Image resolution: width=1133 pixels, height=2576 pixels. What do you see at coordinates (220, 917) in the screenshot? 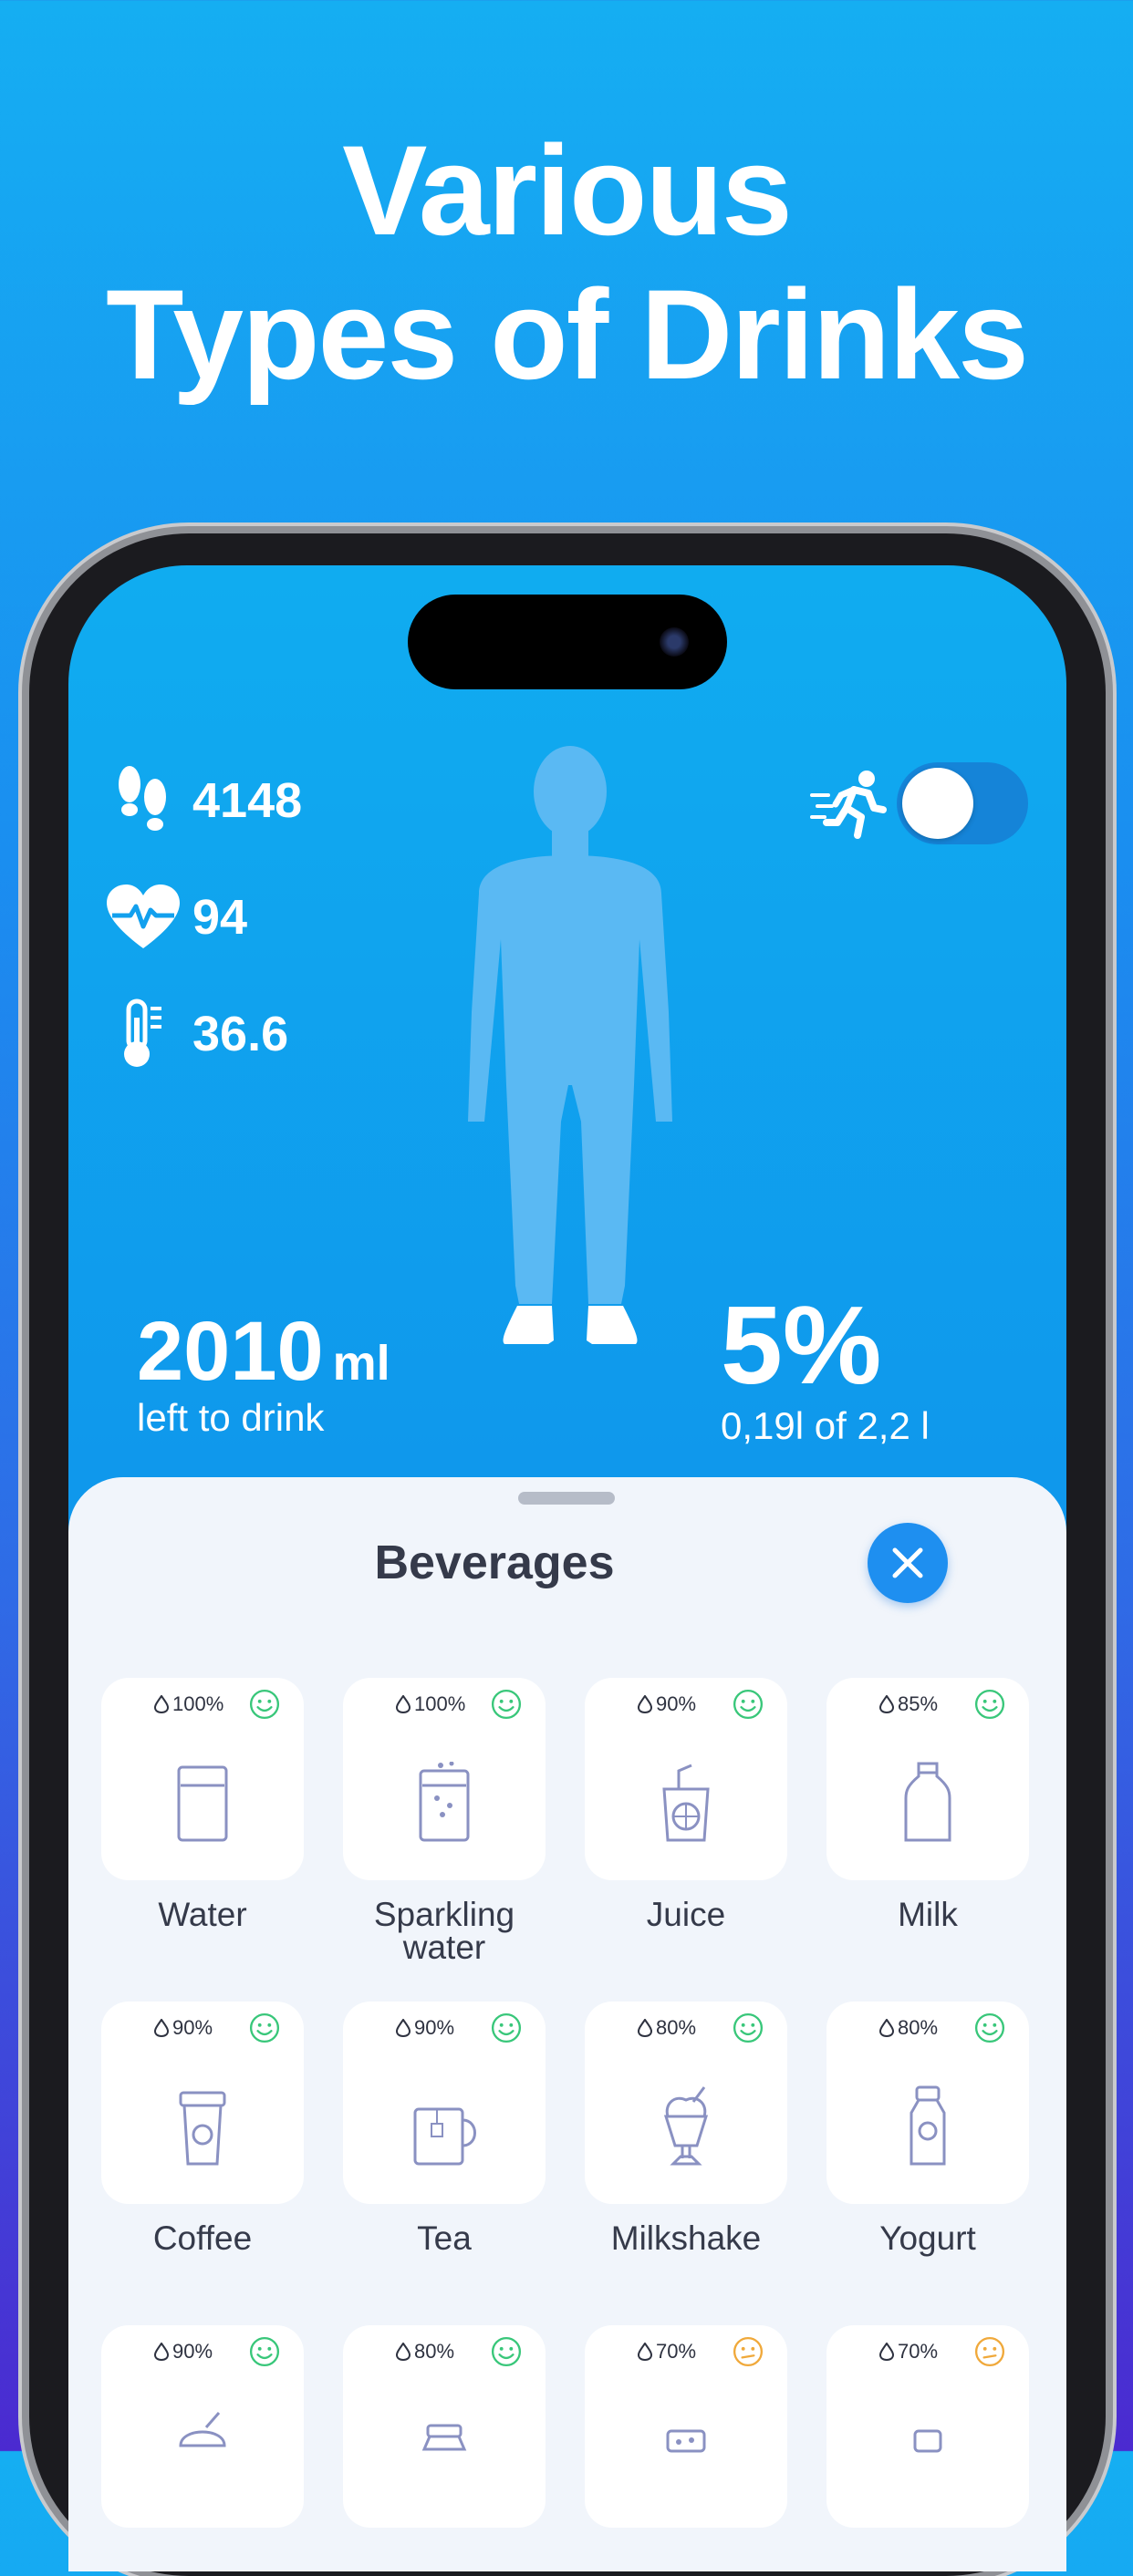
I see `heart-rate-value: 94` at bounding box center [220, 917].